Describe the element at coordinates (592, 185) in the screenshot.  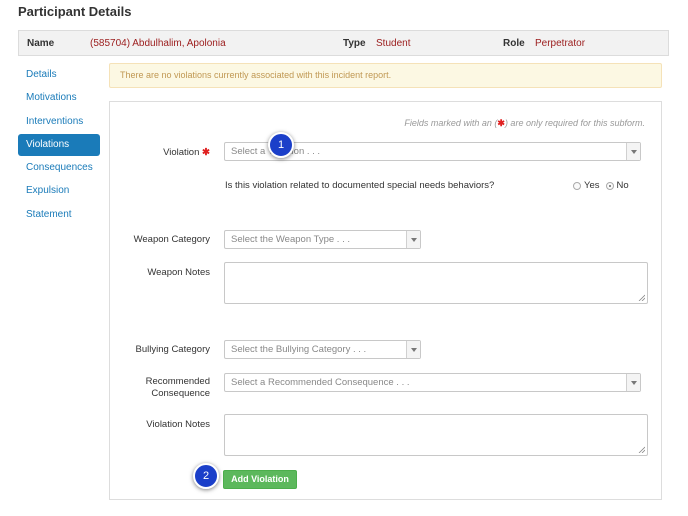
I see `radio-yes-label: Yes` at that location.